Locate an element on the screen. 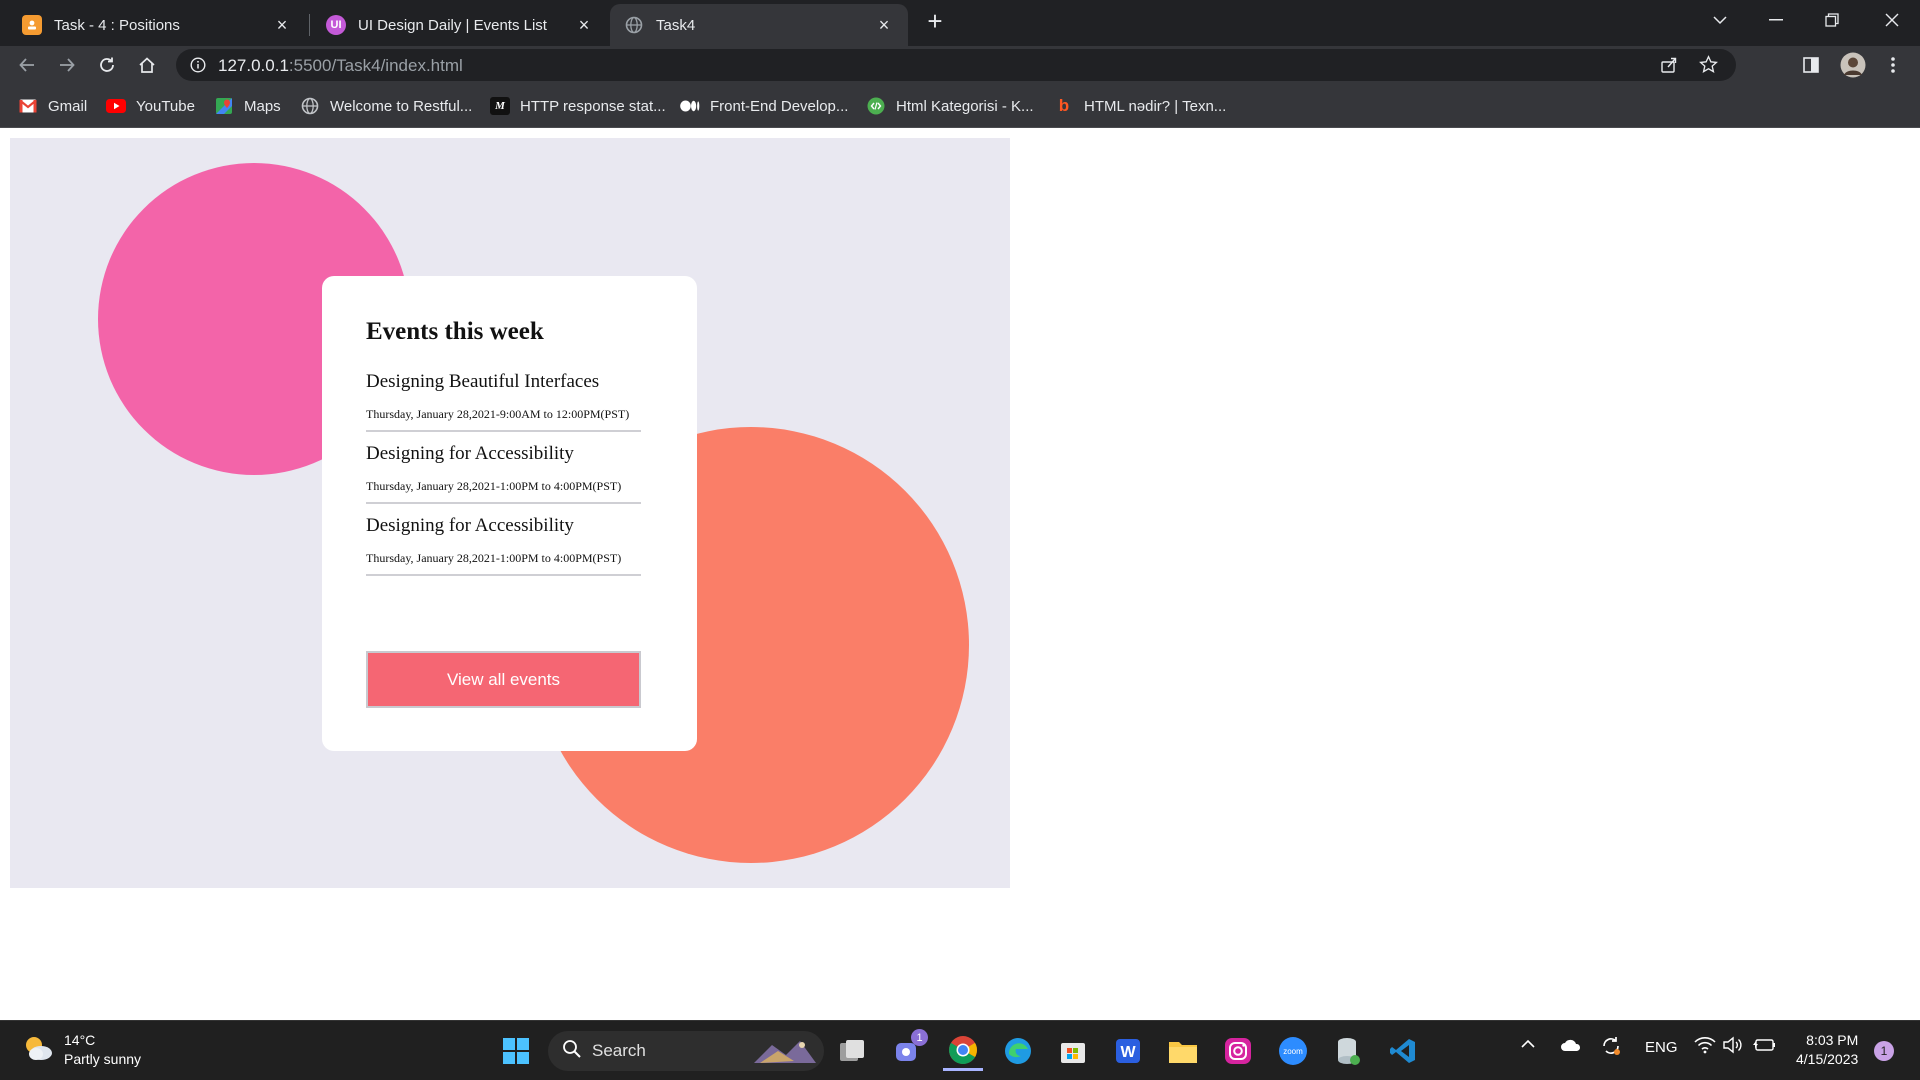  tab-ui-design-daily: UI UI Design Daily | Events List × is located at coordinates (460, 25).